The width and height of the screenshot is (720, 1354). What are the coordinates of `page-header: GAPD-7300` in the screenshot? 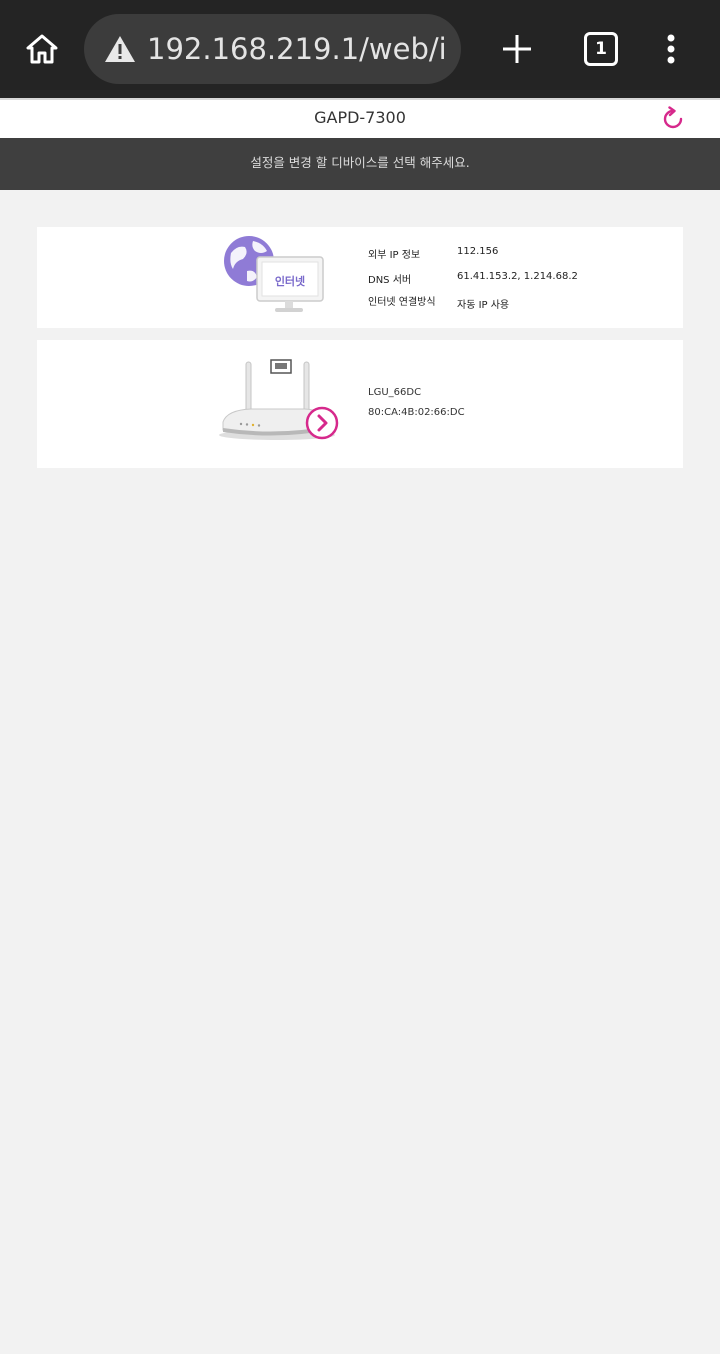 It's located at (360, 119).